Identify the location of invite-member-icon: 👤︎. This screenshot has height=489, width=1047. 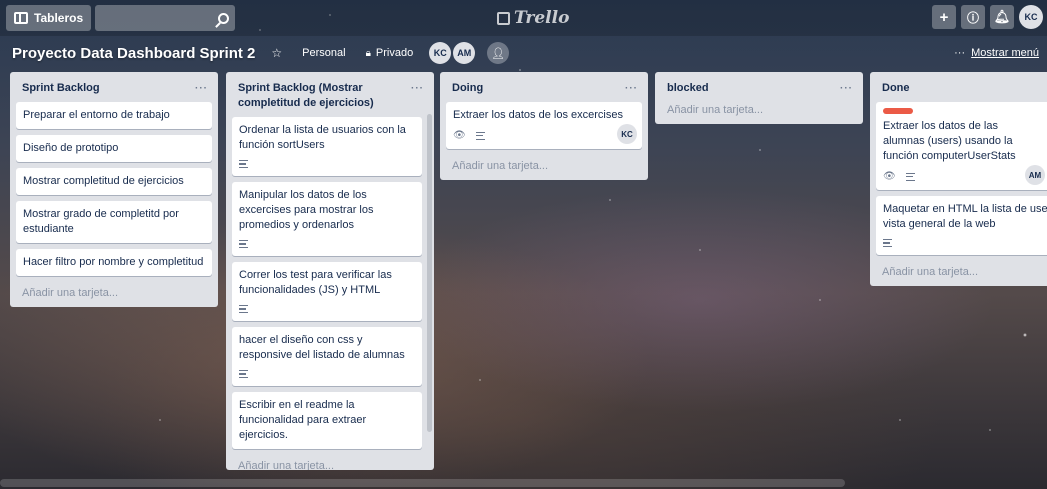
(498, 53).